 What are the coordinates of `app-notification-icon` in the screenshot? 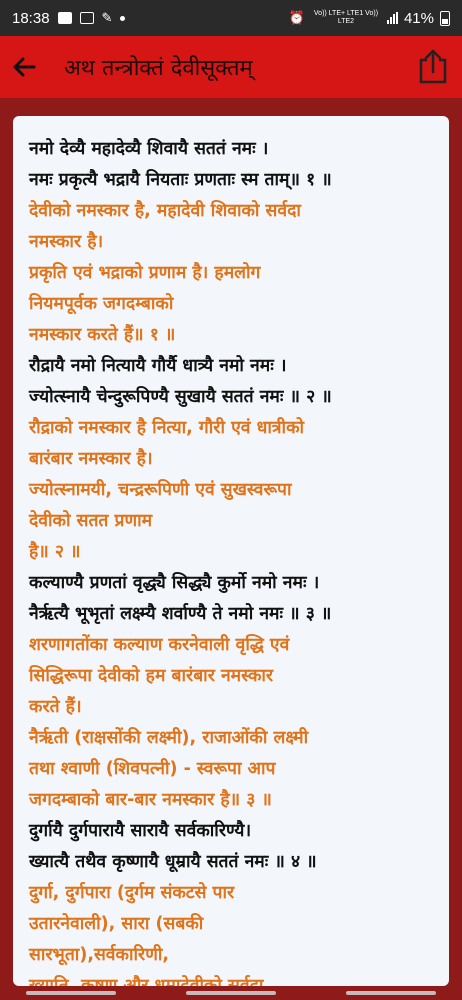 It's located at (86, 18).